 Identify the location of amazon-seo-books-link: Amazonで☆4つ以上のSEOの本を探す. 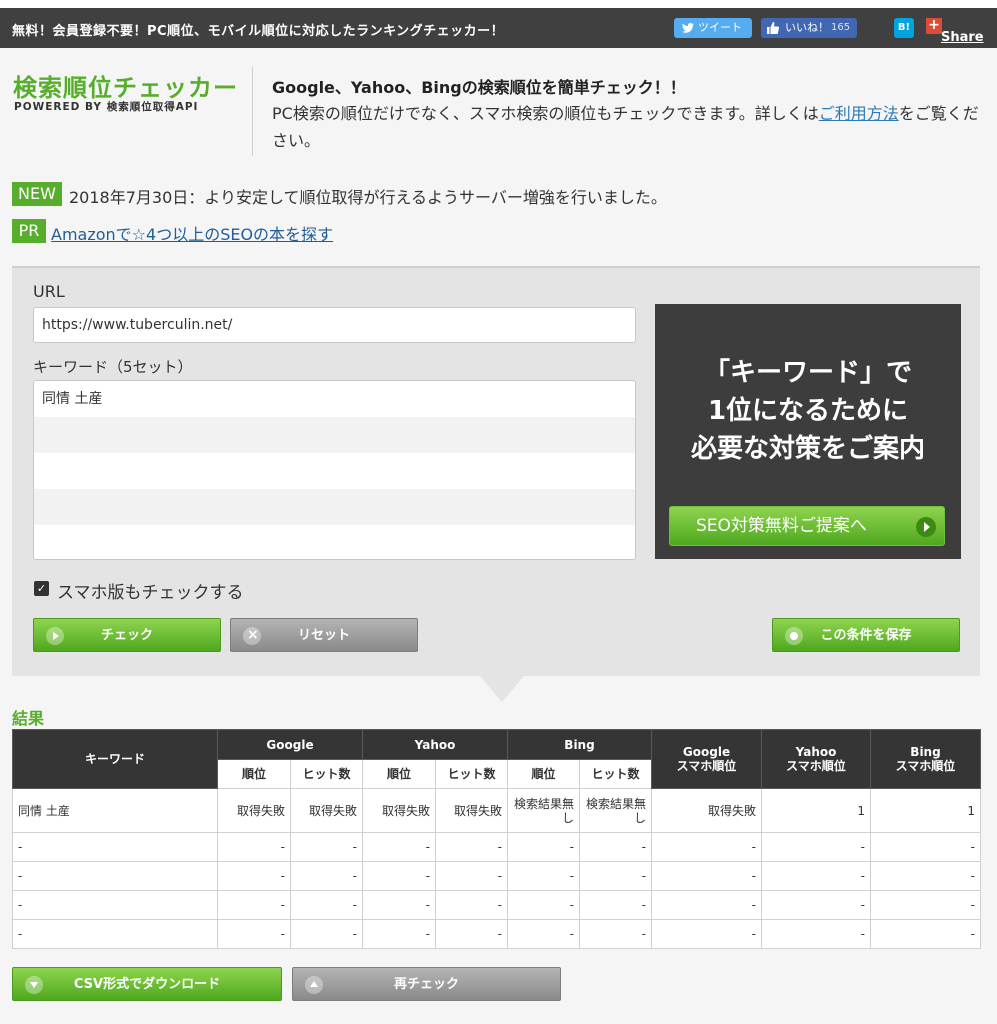
(192, 233).